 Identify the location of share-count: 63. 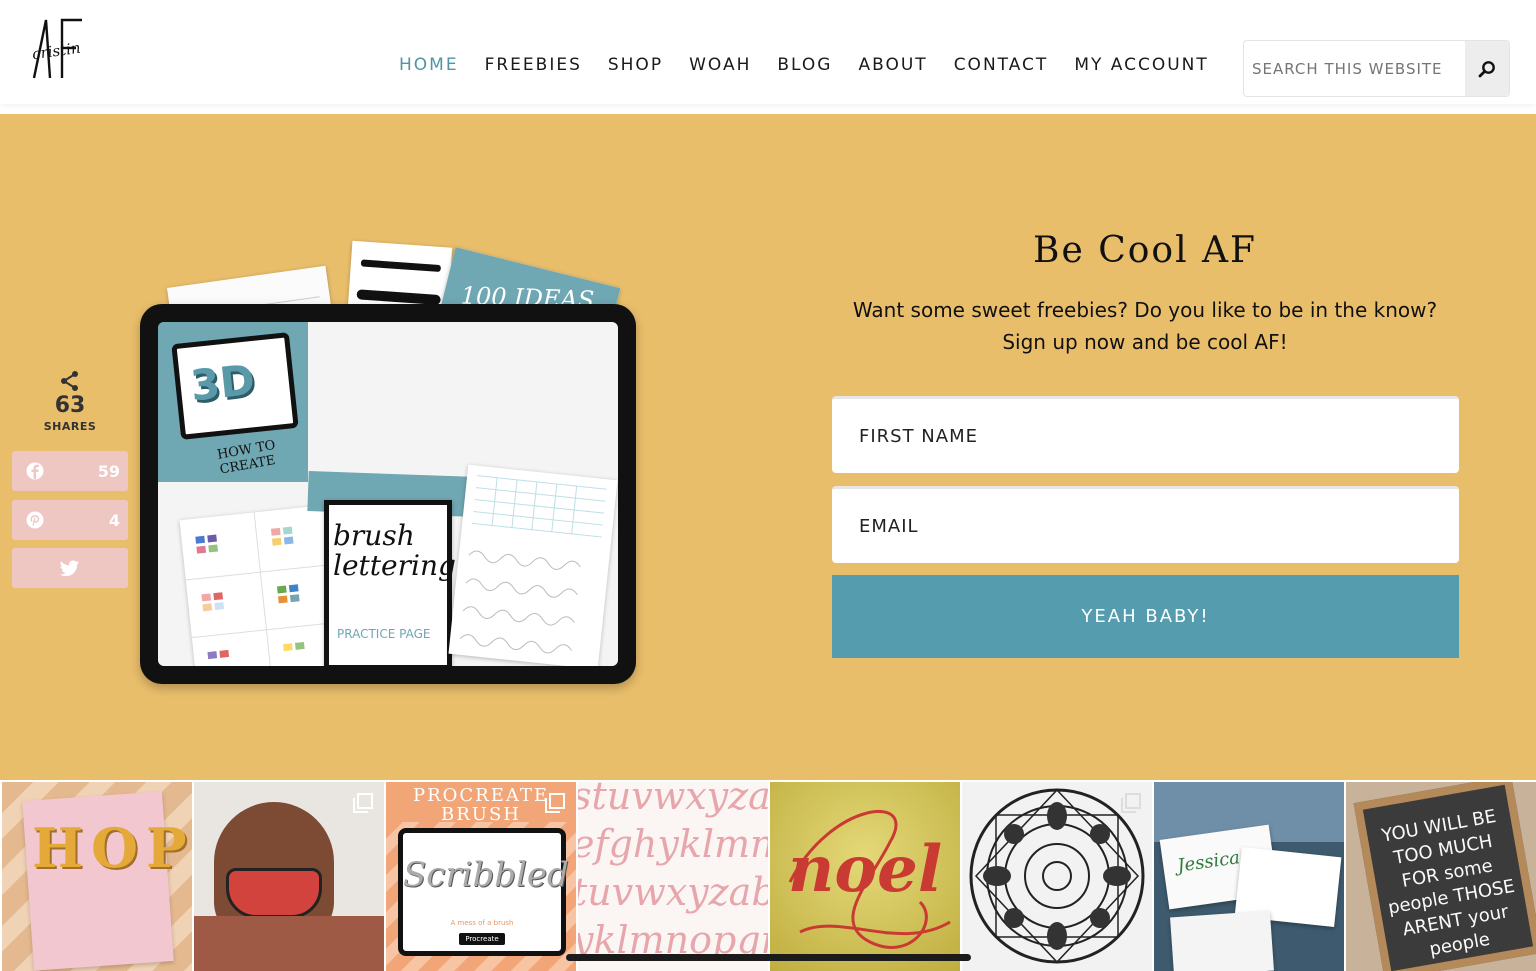
(70, 405).